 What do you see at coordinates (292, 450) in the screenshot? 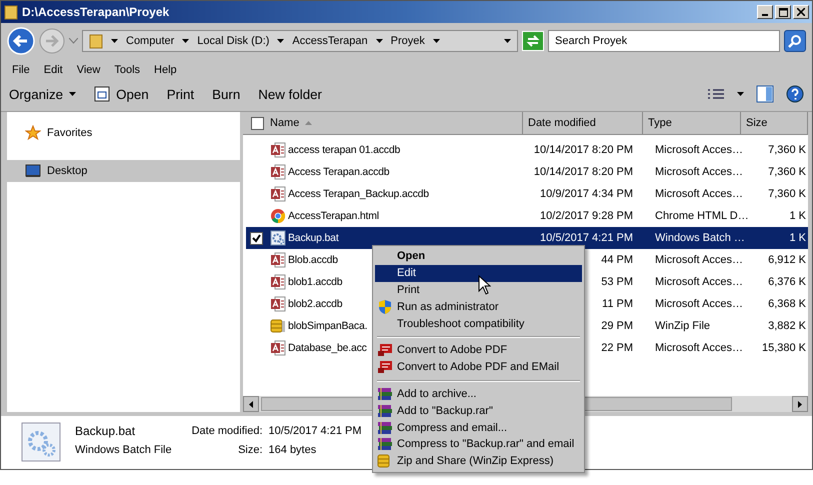
I see `size-value: 164 bytes` at bounding box center [292, 450].